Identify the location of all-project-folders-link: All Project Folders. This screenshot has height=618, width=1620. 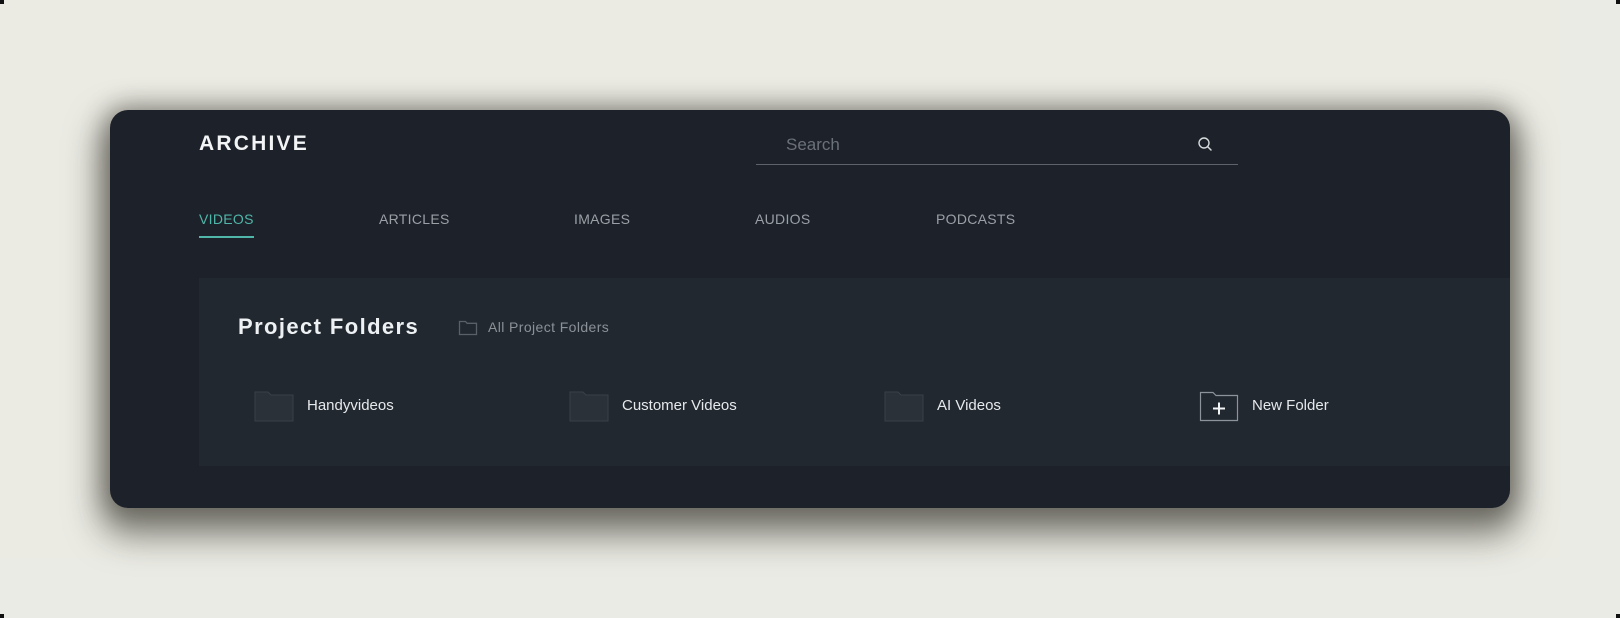
(533, 327).